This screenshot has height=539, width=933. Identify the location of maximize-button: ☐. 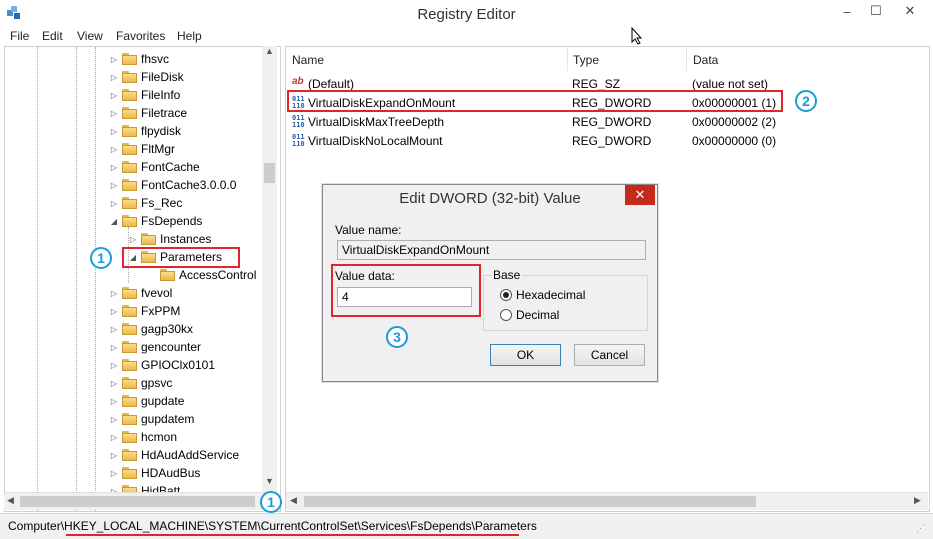
(876, 11).